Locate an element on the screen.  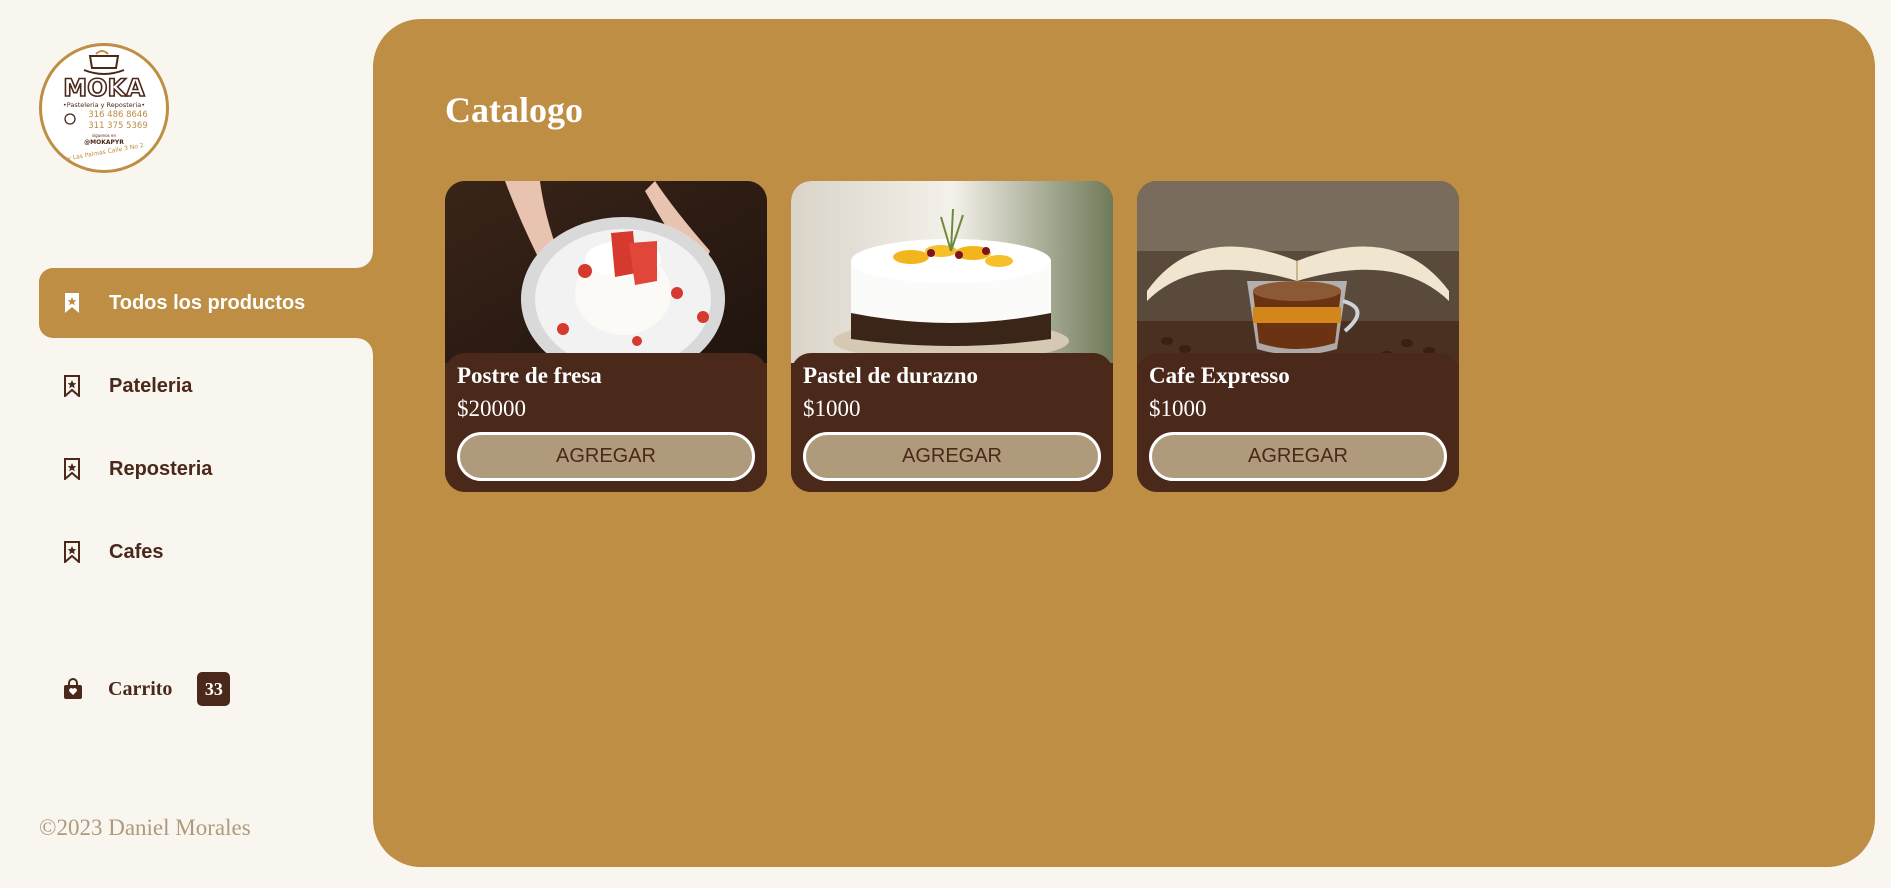
logo-follow: siguenos en is located at coordinates (104, 135).